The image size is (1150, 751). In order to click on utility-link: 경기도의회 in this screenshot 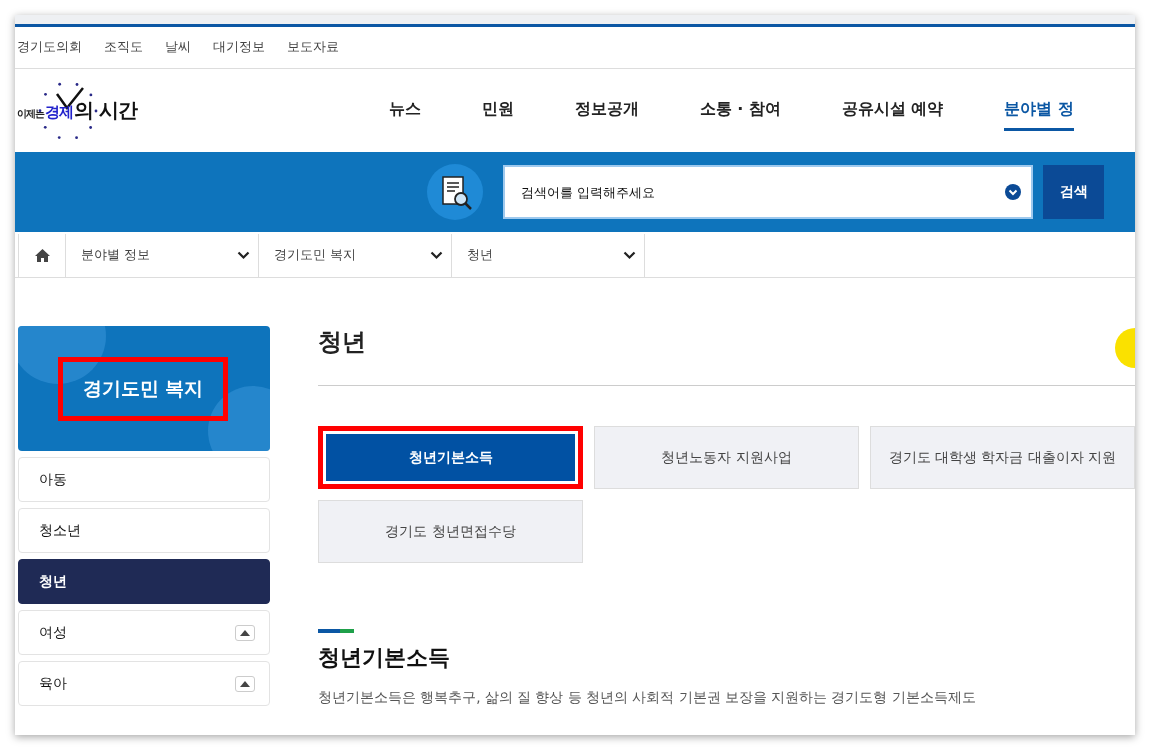, I will do `click(49, 47)`.